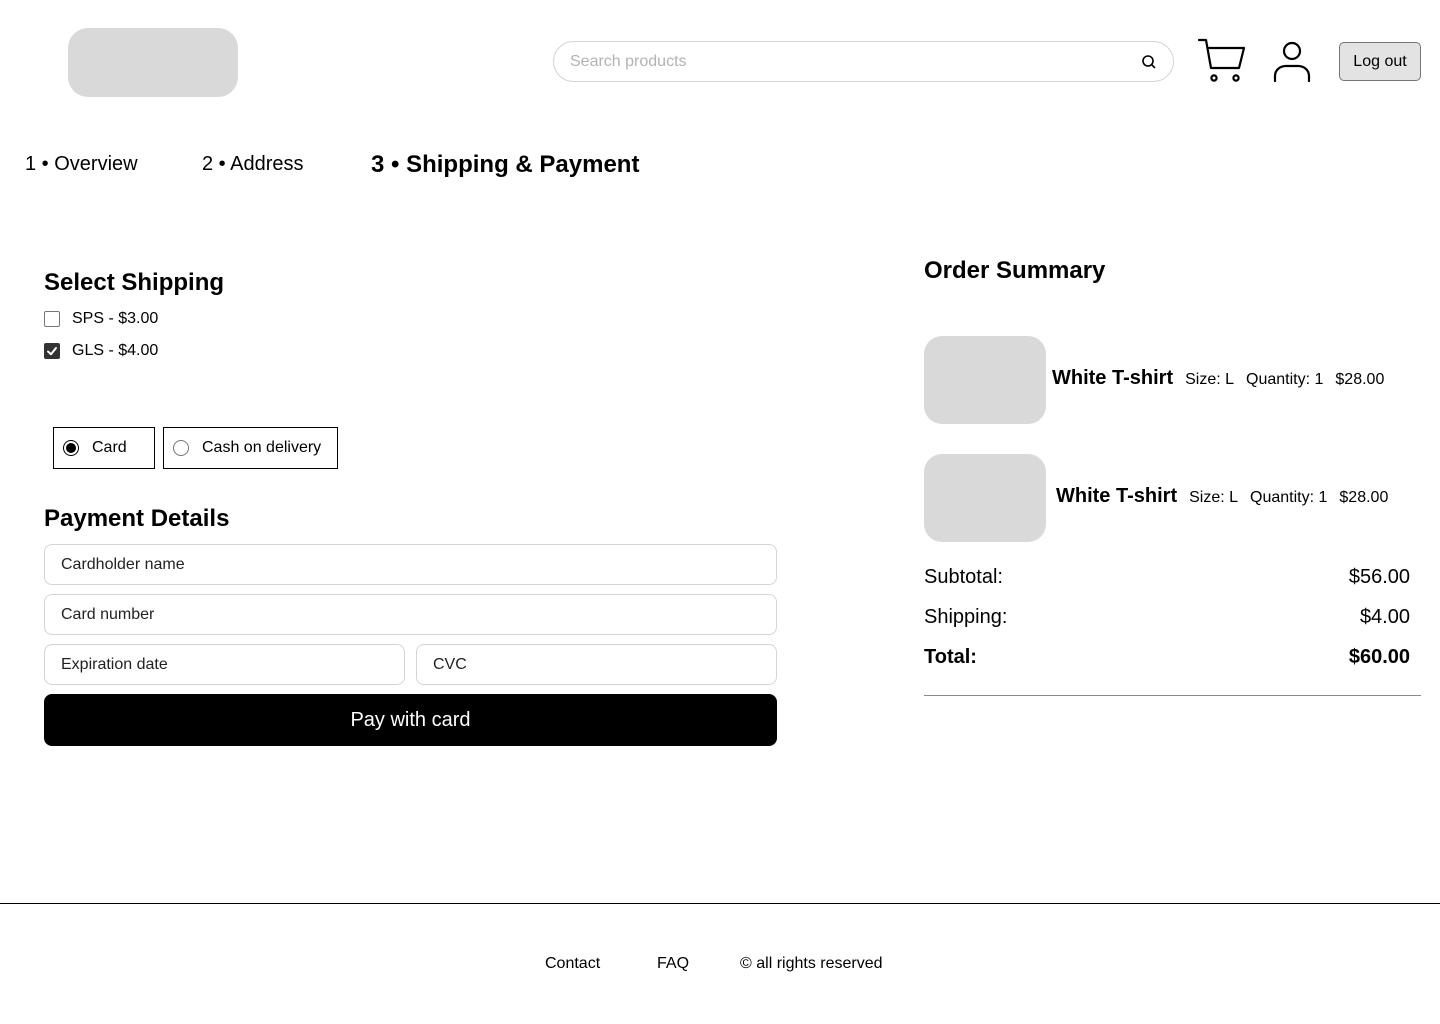 The width and height of the screenshot is (1440, 1024). I want to click on footer-contact-link: Contact, so click(572, 964).